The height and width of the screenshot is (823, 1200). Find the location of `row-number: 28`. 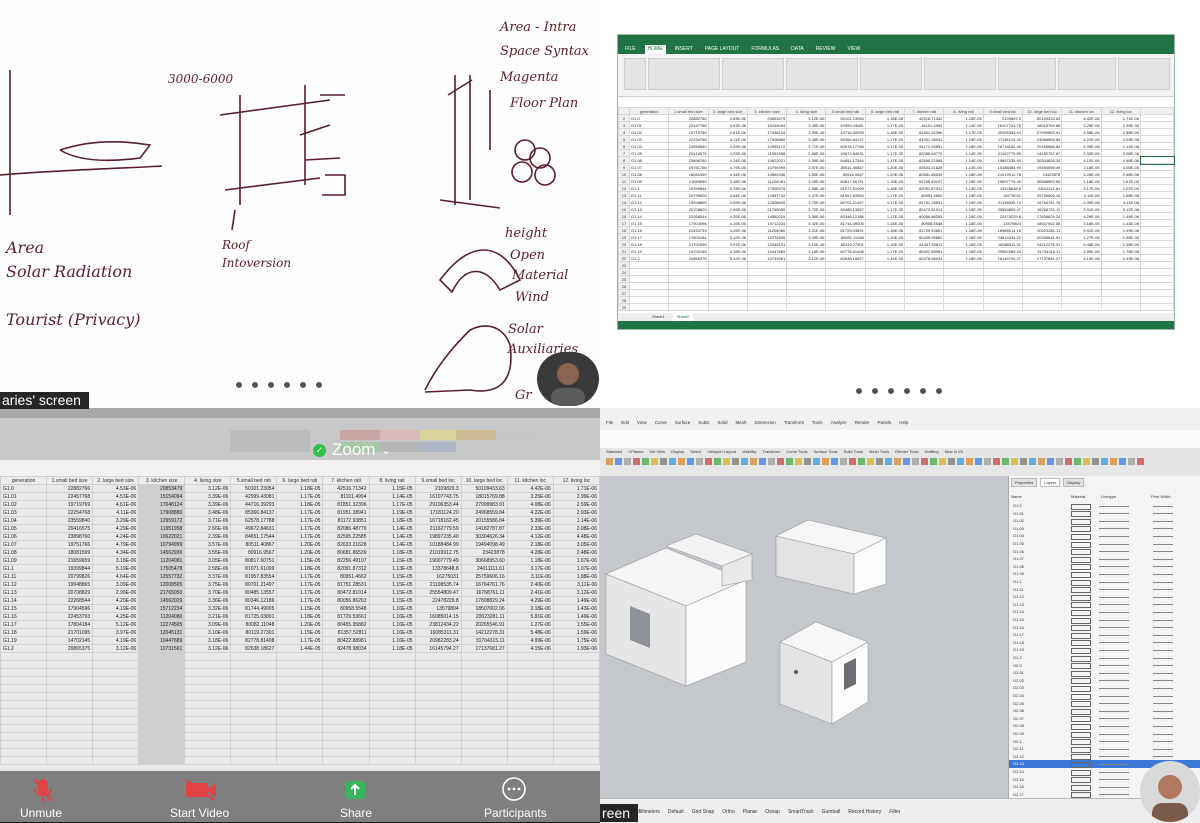

row-number: 28 is located at coordinates (624, 300).